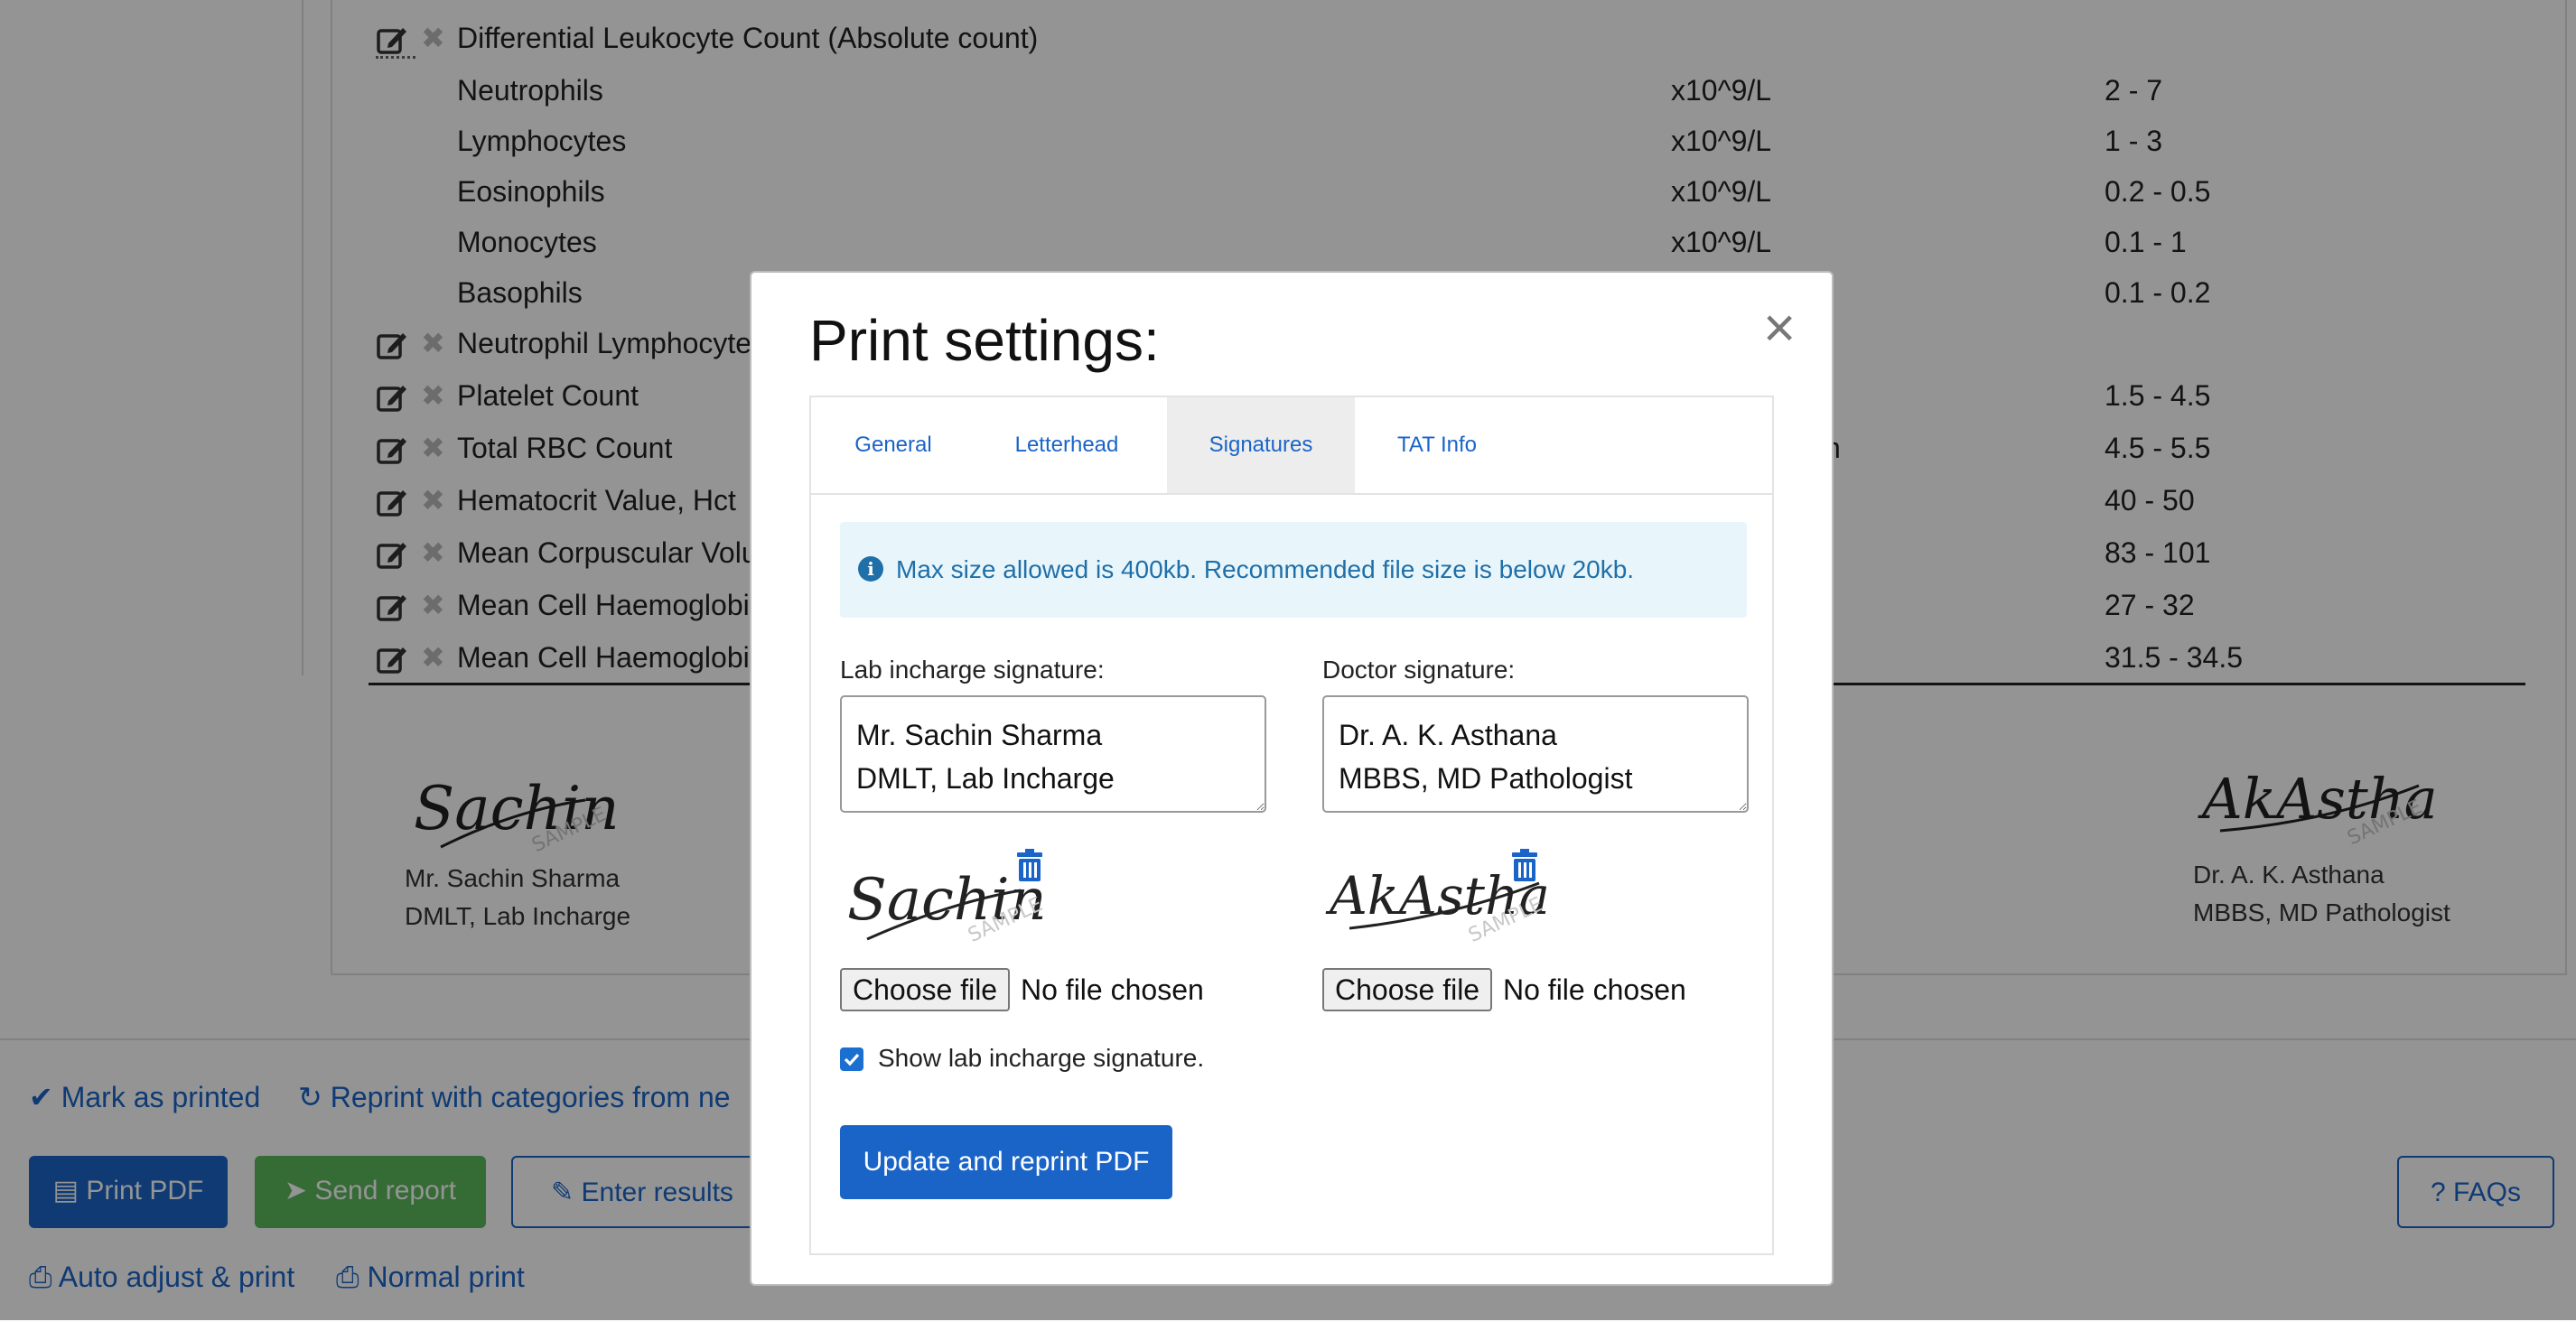 This screenshot has height=1322, width=2576. What do you see at coordinates (926, 989) in the screenshot?
I see `lab-choose-file-button: Choose file` at bounding box center [926, 989].